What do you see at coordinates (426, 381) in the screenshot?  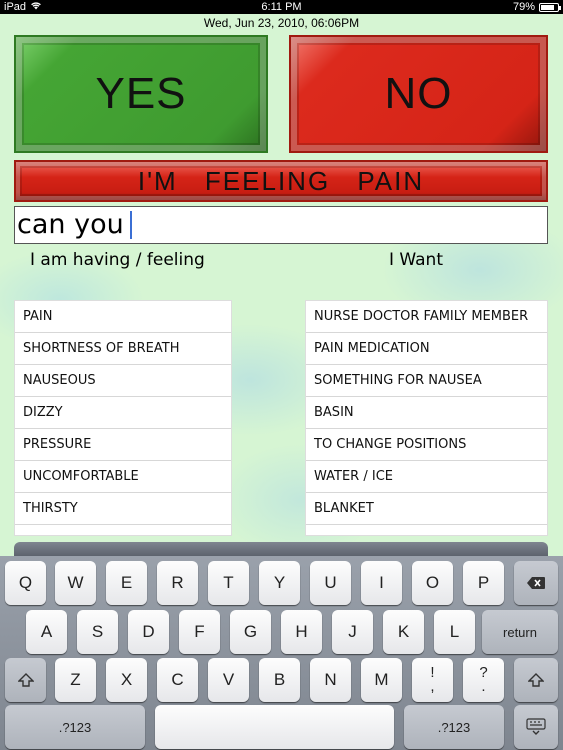 I see `want-list-item: SOMETHING FOR NAUSEA` at bounding box center [426, 381].